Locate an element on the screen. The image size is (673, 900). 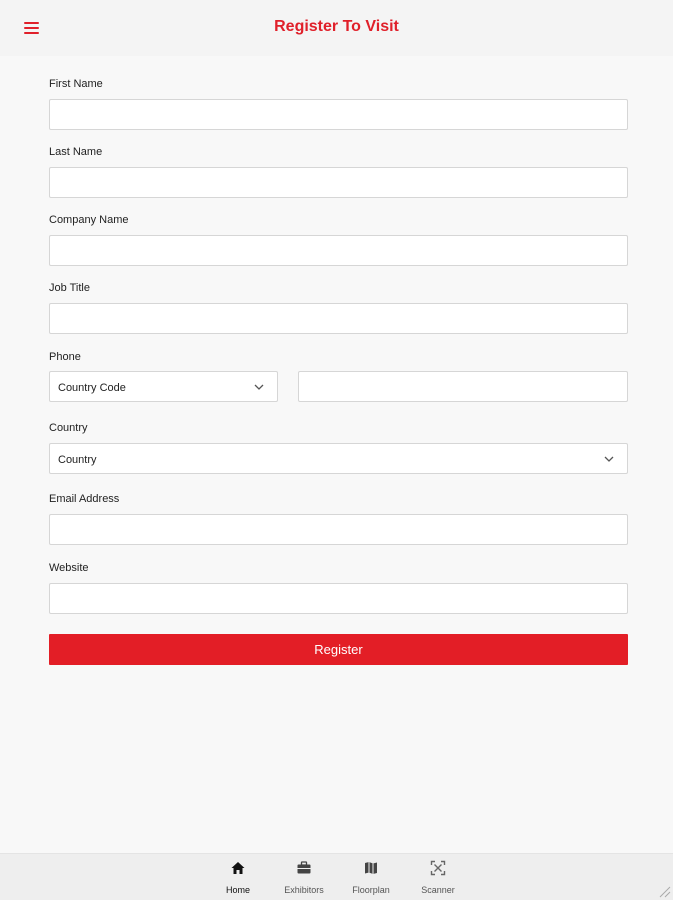
tab-scanner-label: Scanner is located at coordinates (438, 890).